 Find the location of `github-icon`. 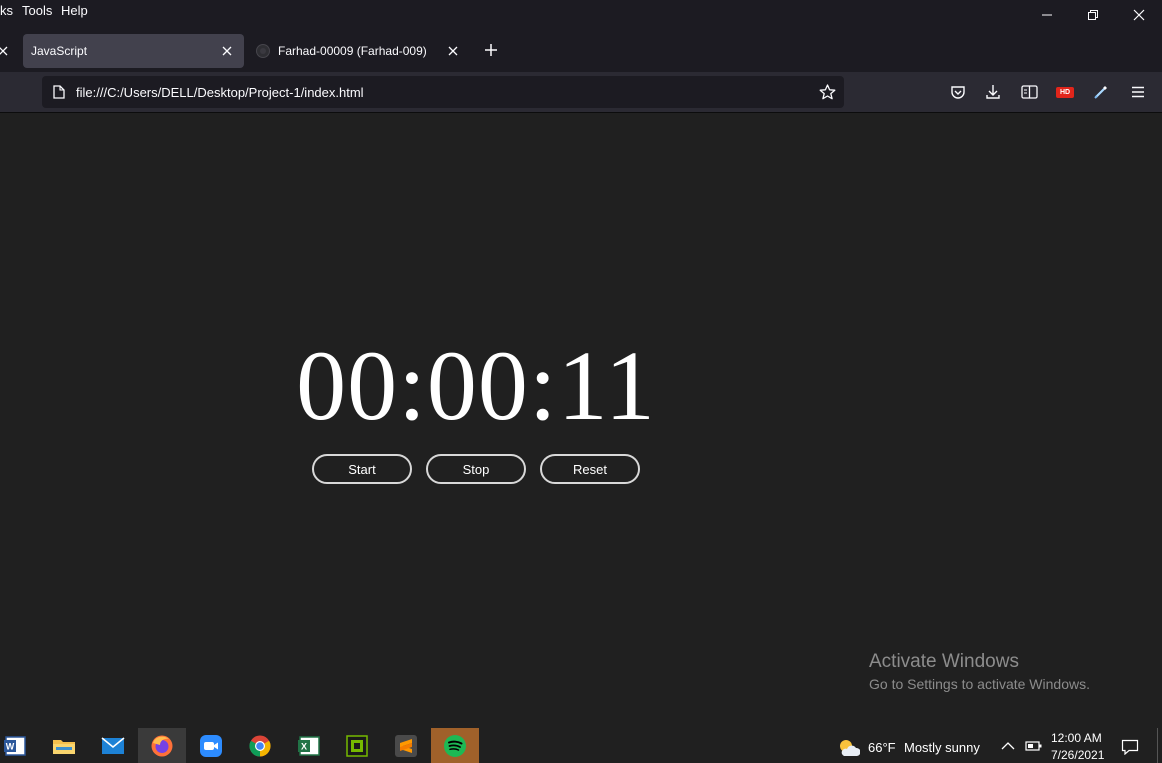

github-icon is located at coordinates (263, 51).